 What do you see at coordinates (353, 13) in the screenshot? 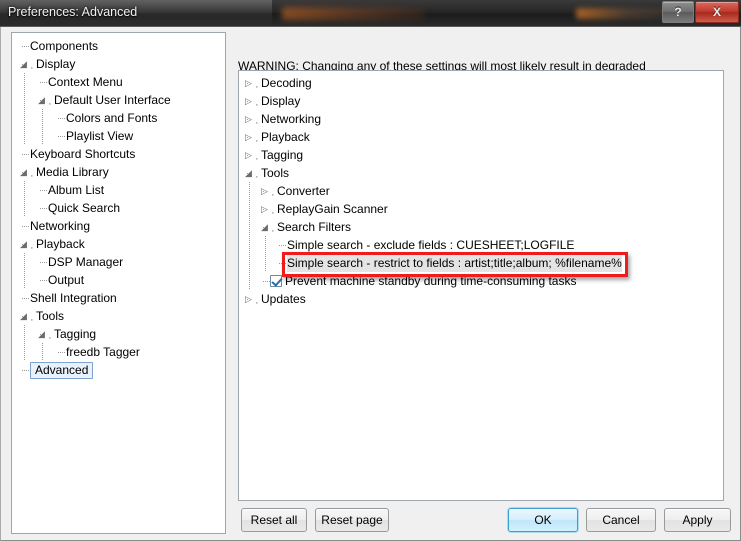
I see `titlebar-obscured-region-left` at bounding box center [353, 13].